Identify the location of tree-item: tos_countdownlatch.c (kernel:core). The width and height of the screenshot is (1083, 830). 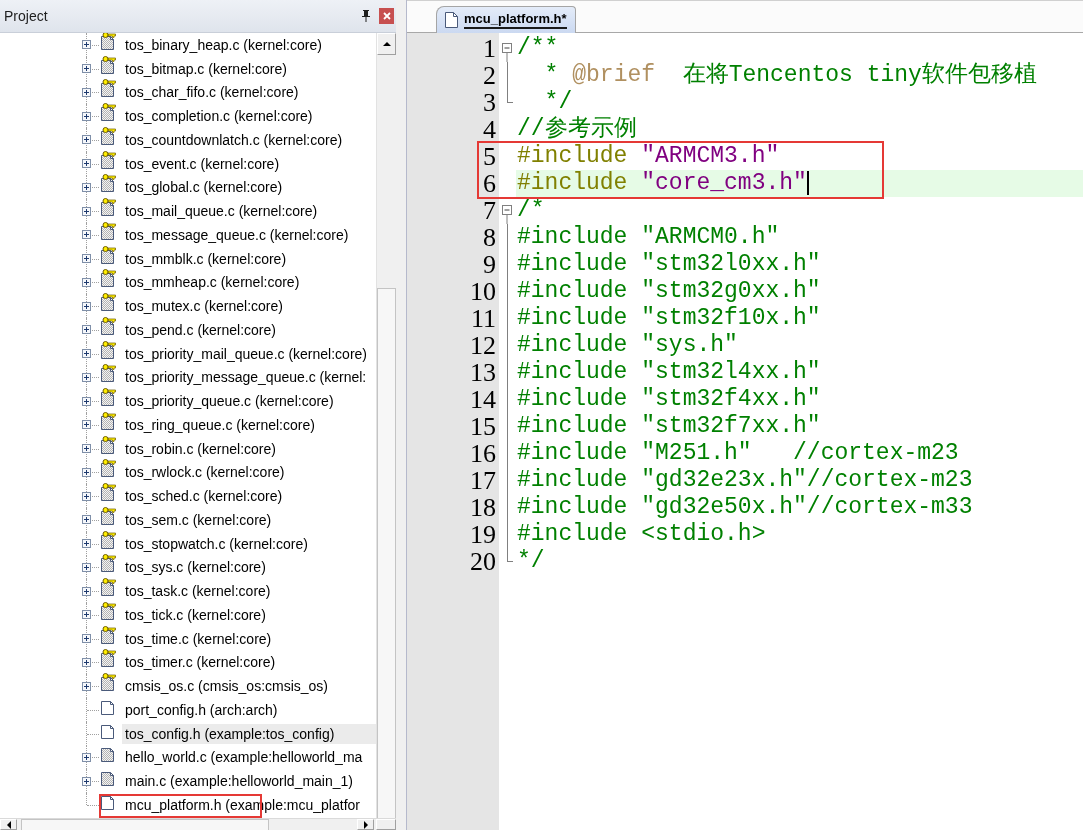
(234, 139).